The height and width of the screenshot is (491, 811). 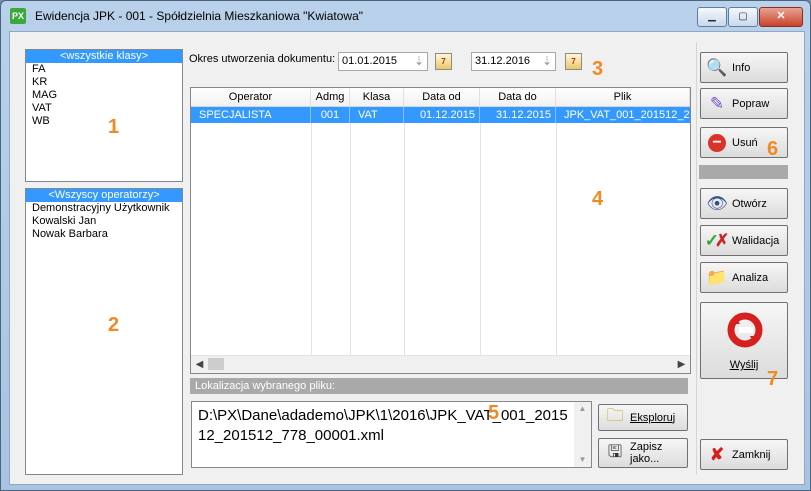 I want to click on marker-3: 3, so click(x=598, y=69).